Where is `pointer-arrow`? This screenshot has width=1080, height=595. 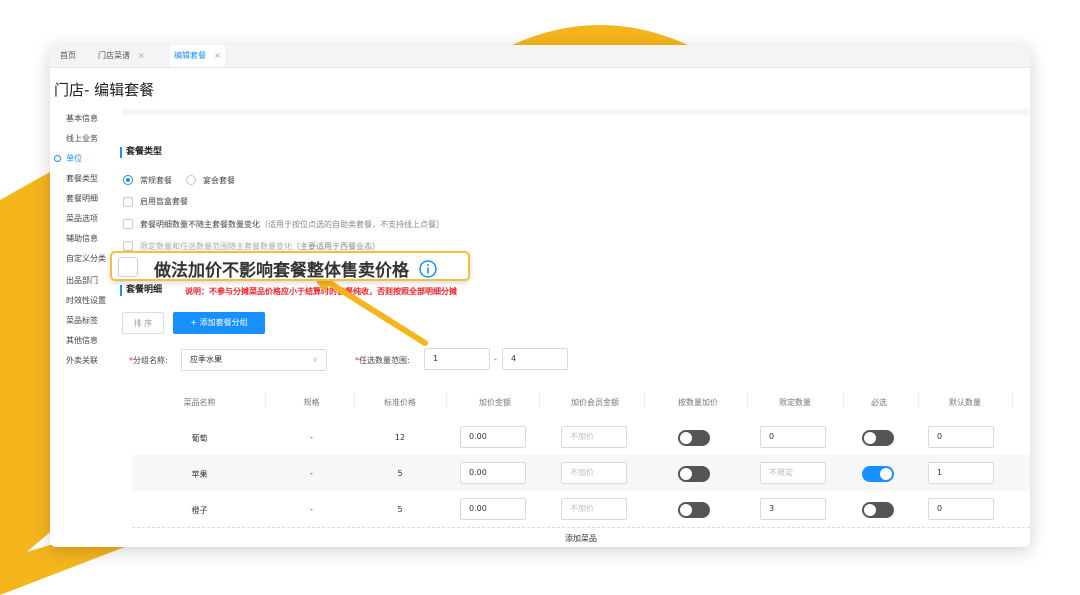 pointer-arrow is located at coordinates (368, 308).